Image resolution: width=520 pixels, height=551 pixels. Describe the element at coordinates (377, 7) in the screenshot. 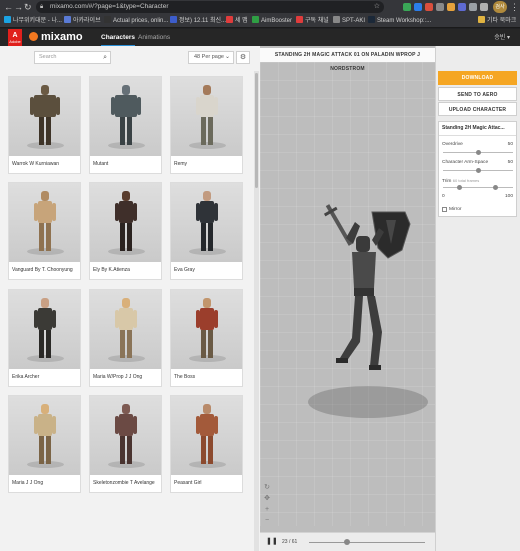

I see `bookmark-star-icon: ☆` at that location.